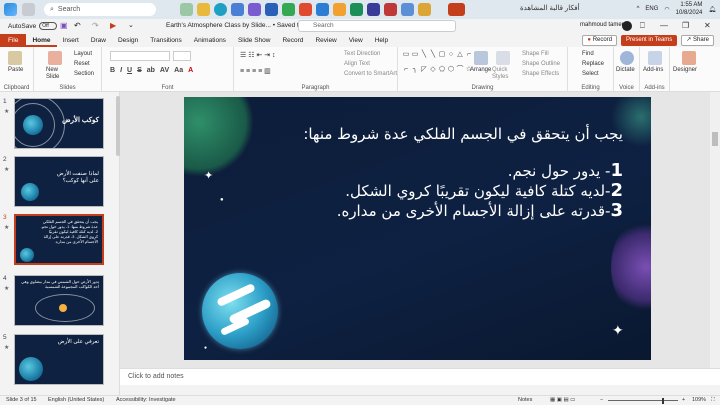 The height and width of the screenshot is (405, 720). I want to click on shape-icon: ○, so click(451, 58).